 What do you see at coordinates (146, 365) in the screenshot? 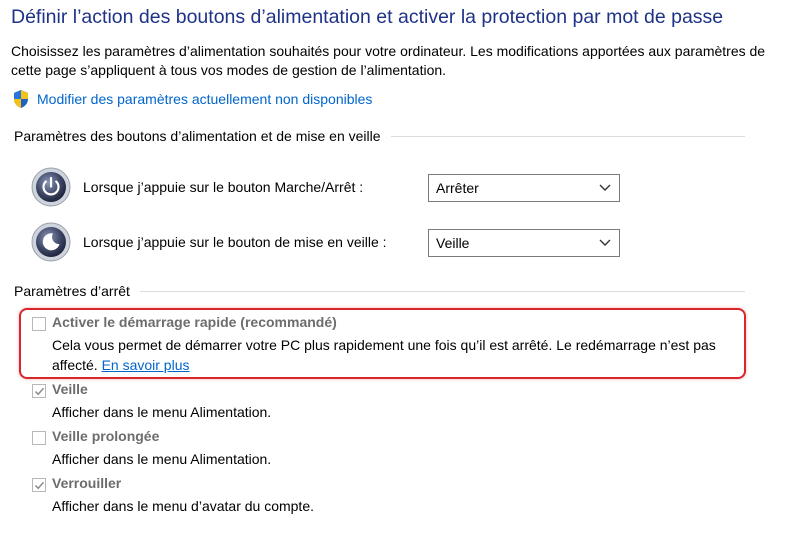
I see `learn-more-link: En savoir plus` at bounding box center [146, 365].